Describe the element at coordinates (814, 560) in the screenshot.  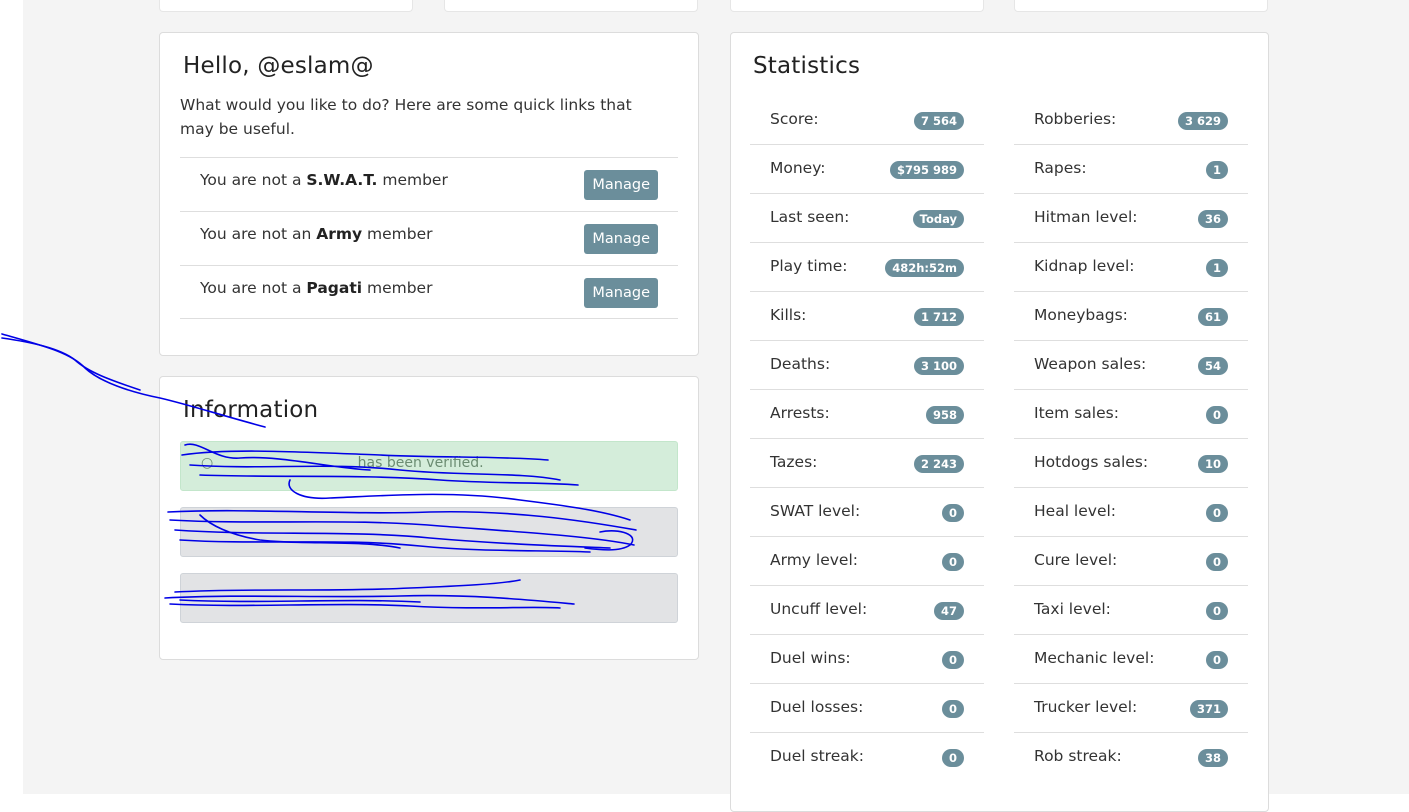
I see `stat-label: Army level:` at that location.